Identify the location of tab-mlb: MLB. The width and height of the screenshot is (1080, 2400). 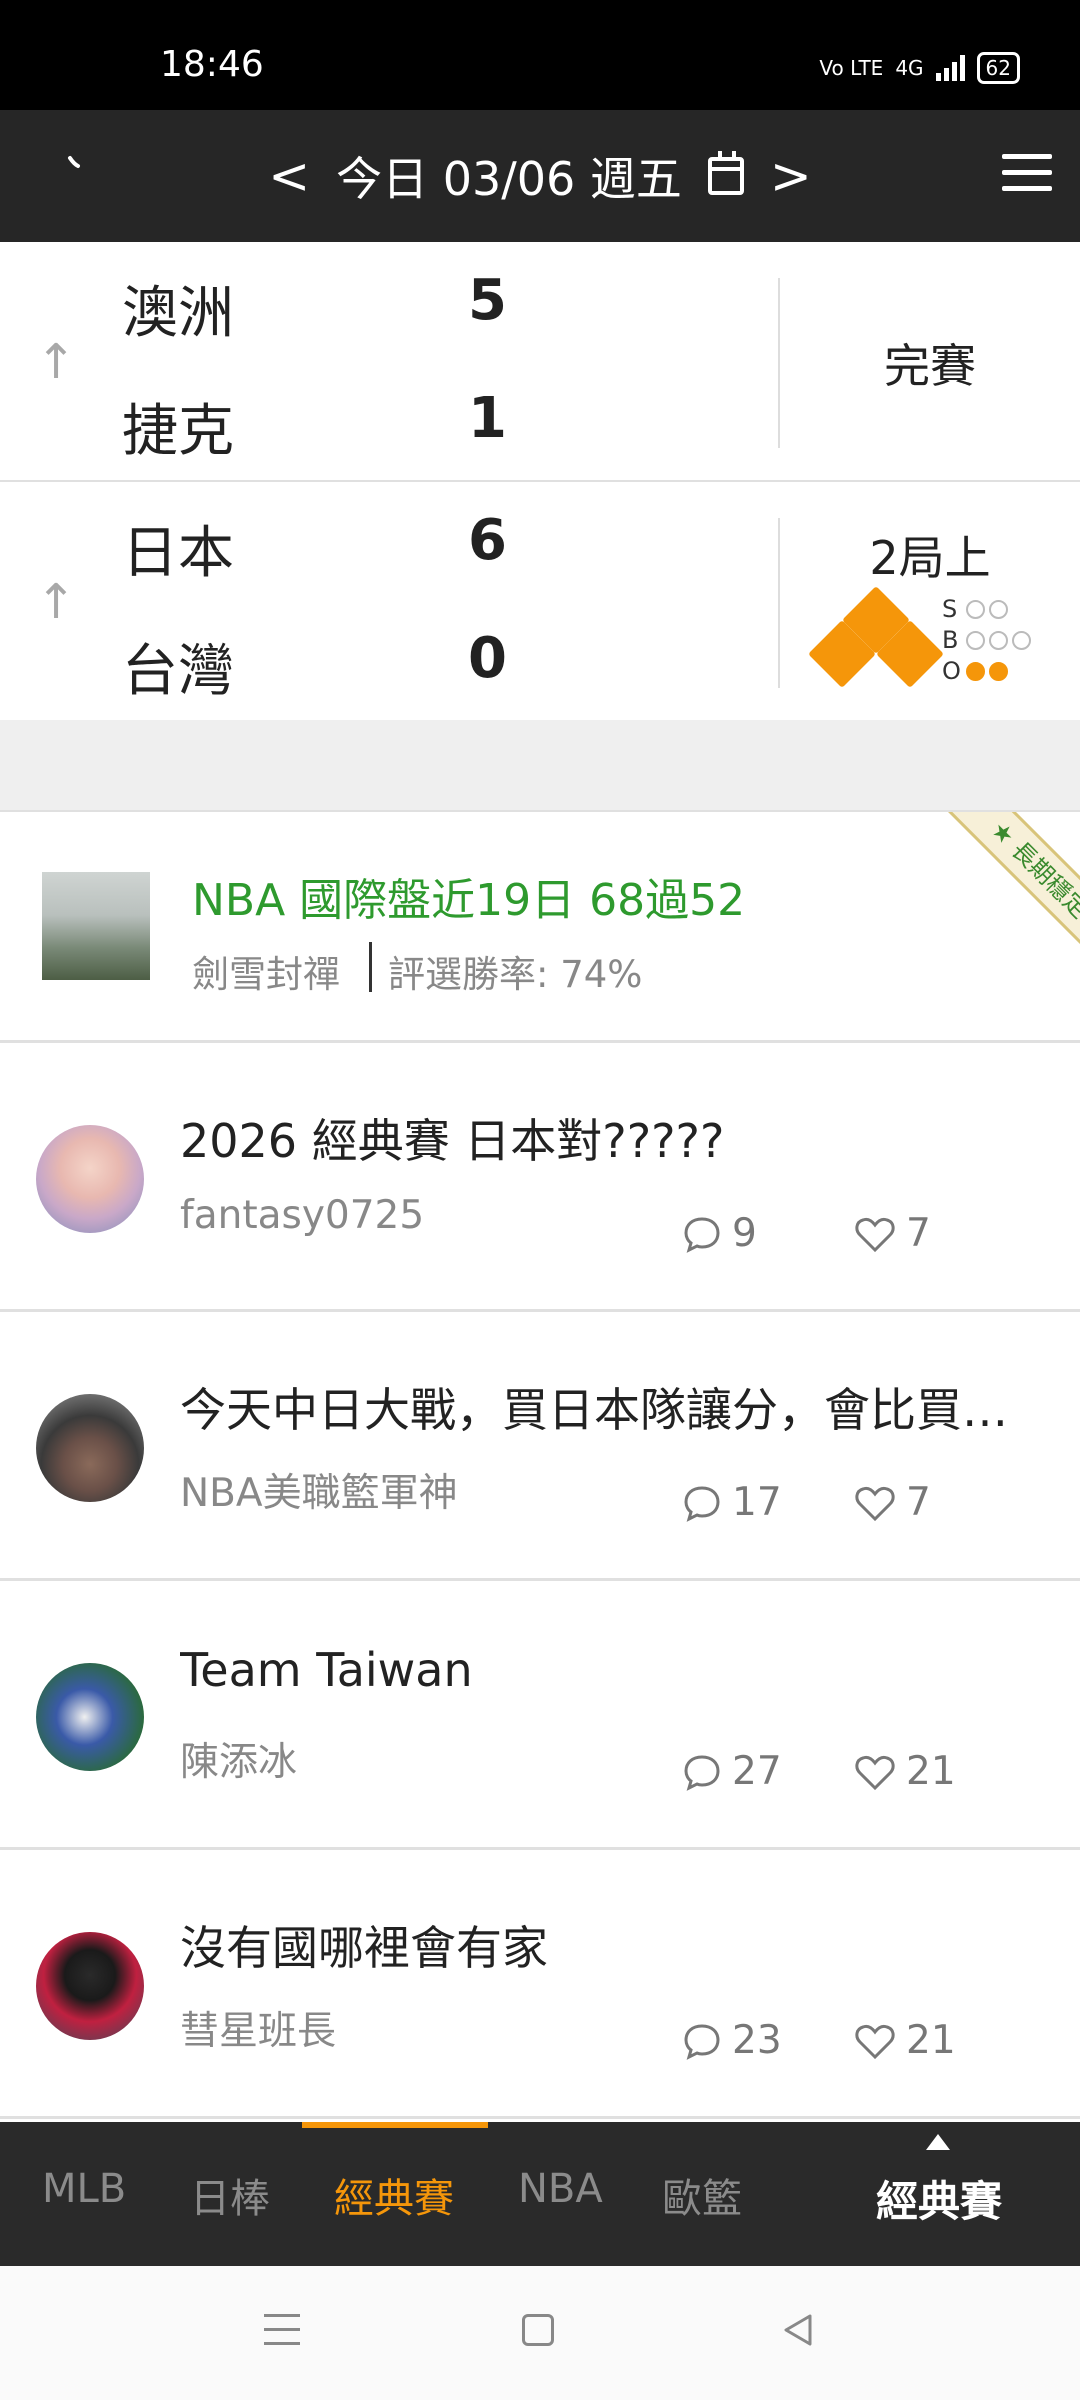
(84, 2189).